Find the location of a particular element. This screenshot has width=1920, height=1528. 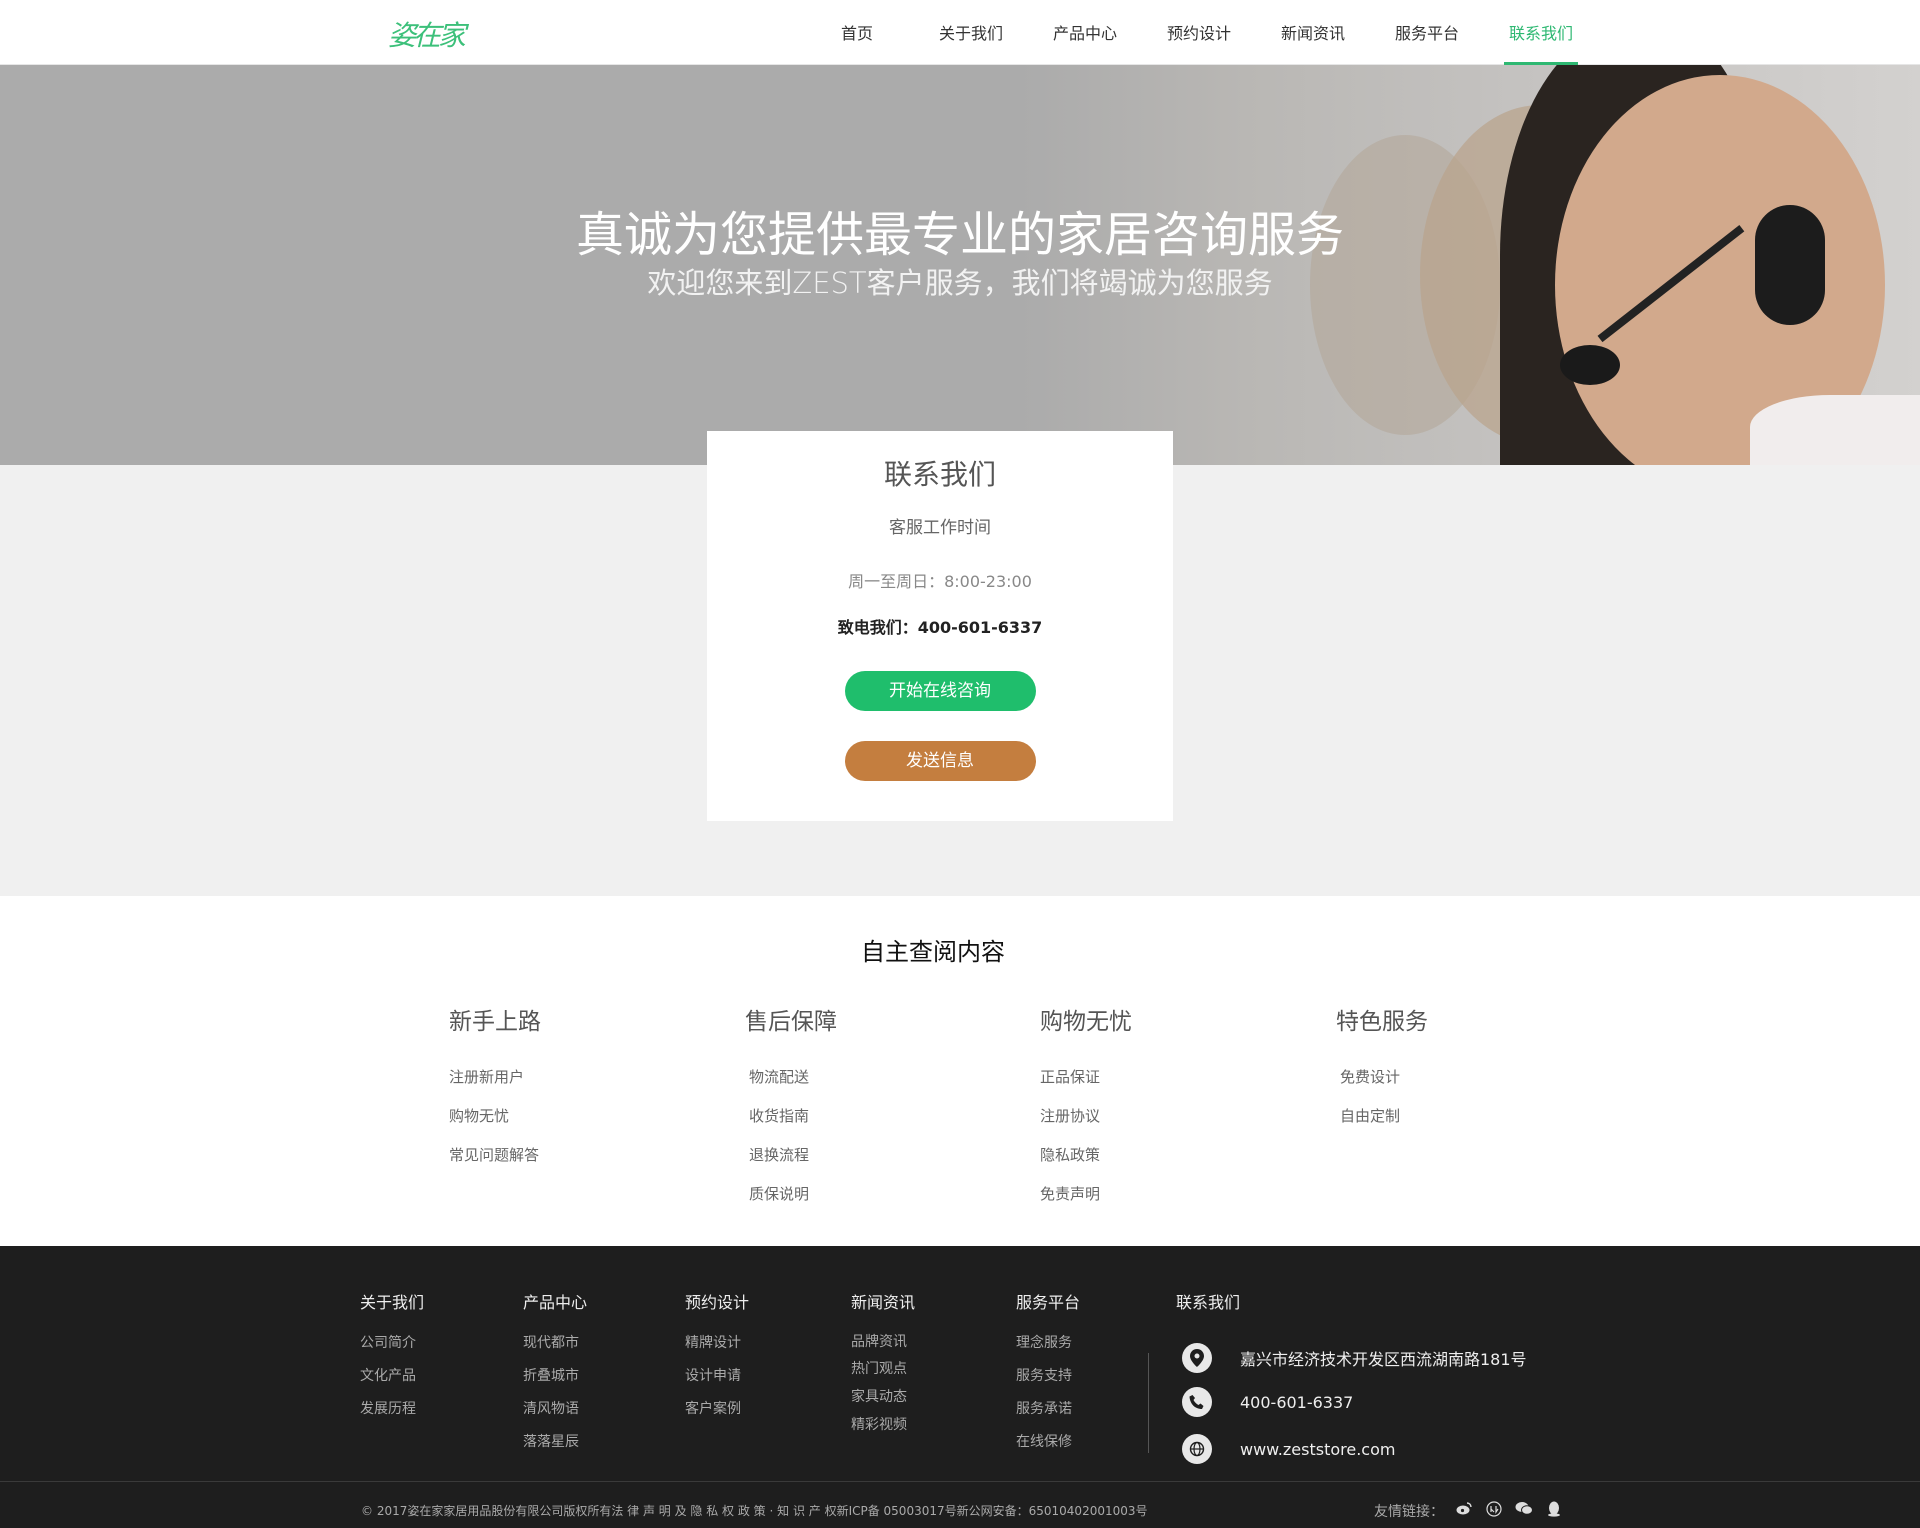

footer-column: 服务平台 理念服务 服务支持 服务承诺 在线保修 is located at coordinates (1048, 1374).